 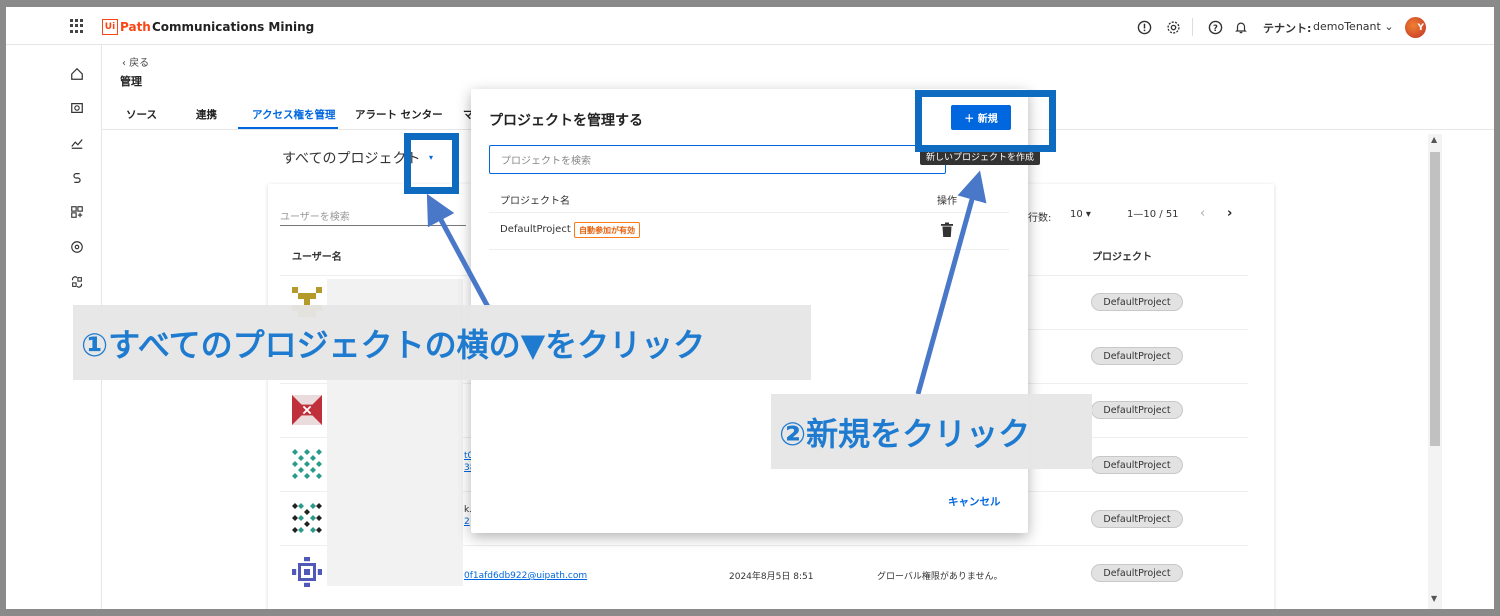 I want to click on scroll-up-icon: ▲, so click(x=1434, y=139).